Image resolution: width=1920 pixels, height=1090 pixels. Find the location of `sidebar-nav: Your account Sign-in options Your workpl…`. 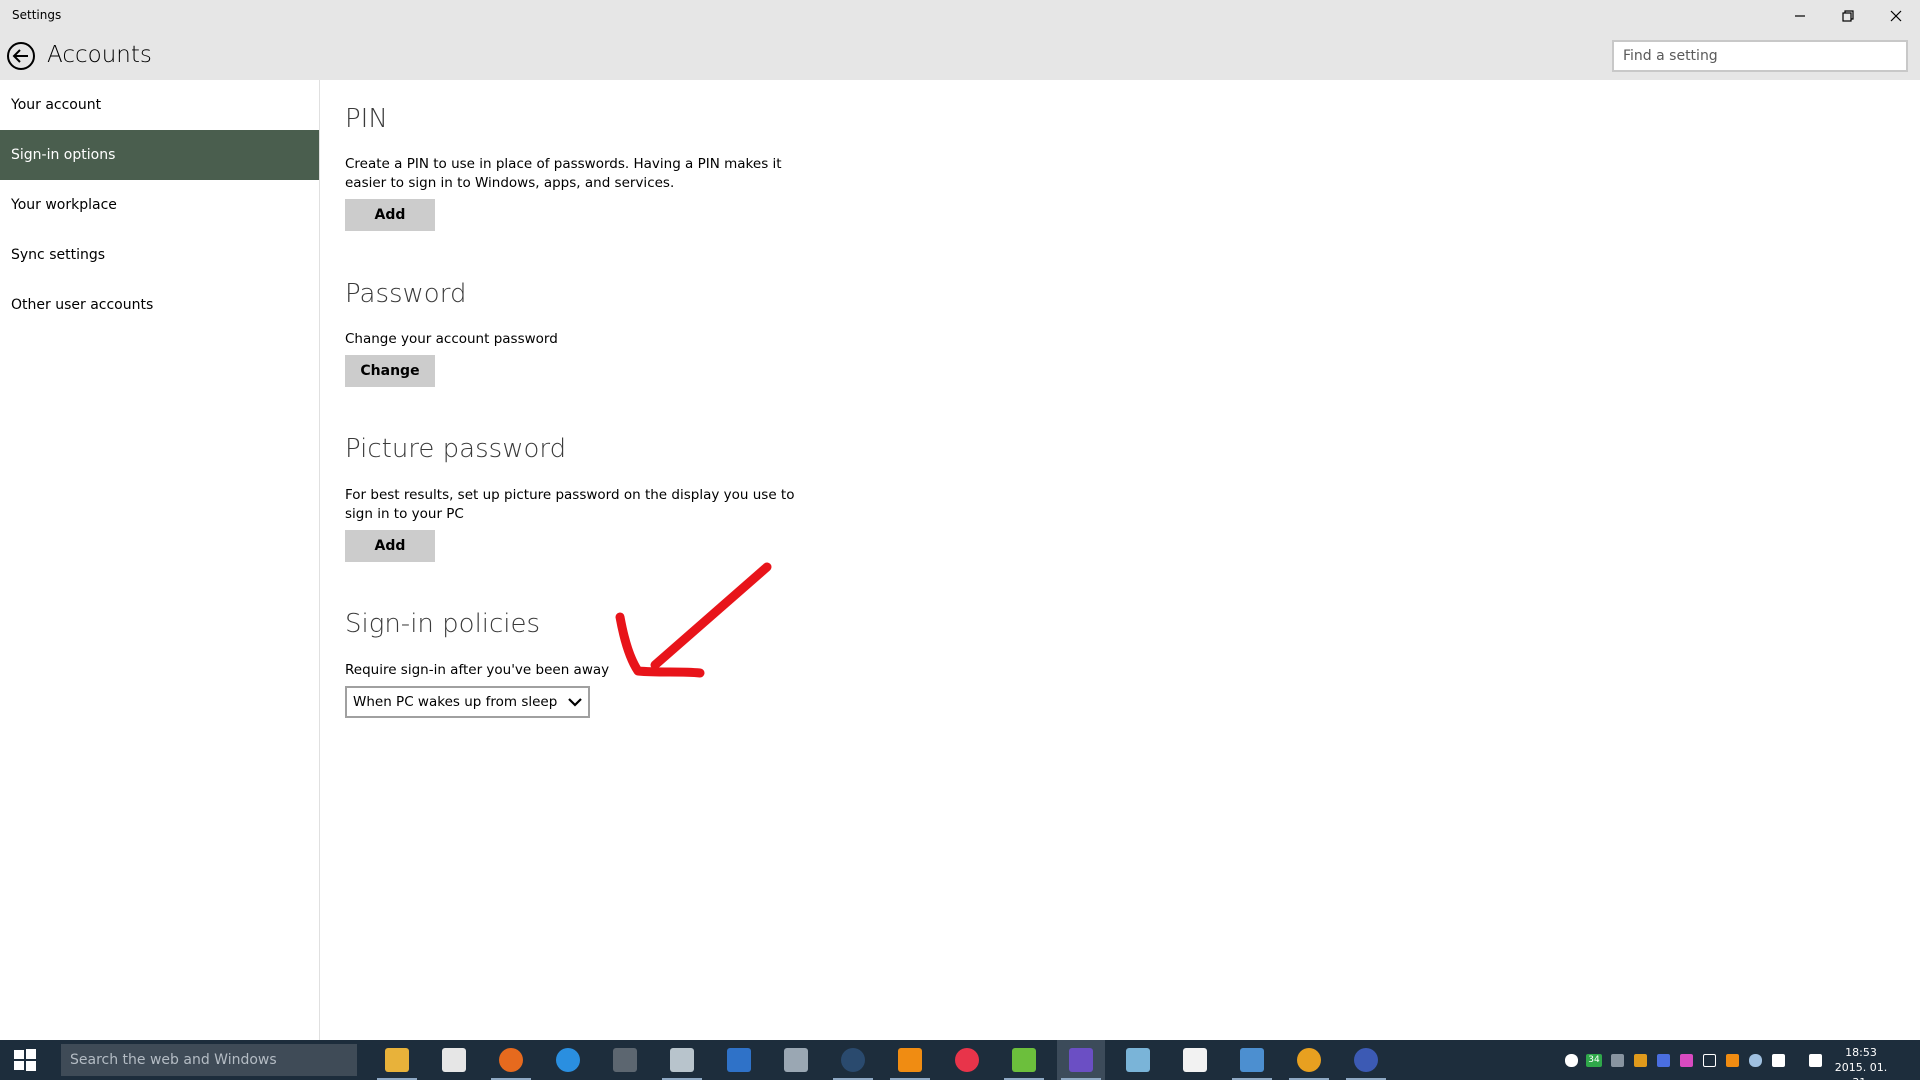

sidebar-nav: Your account Sign-in options Your workpl… is located at coordinates (160, 560).